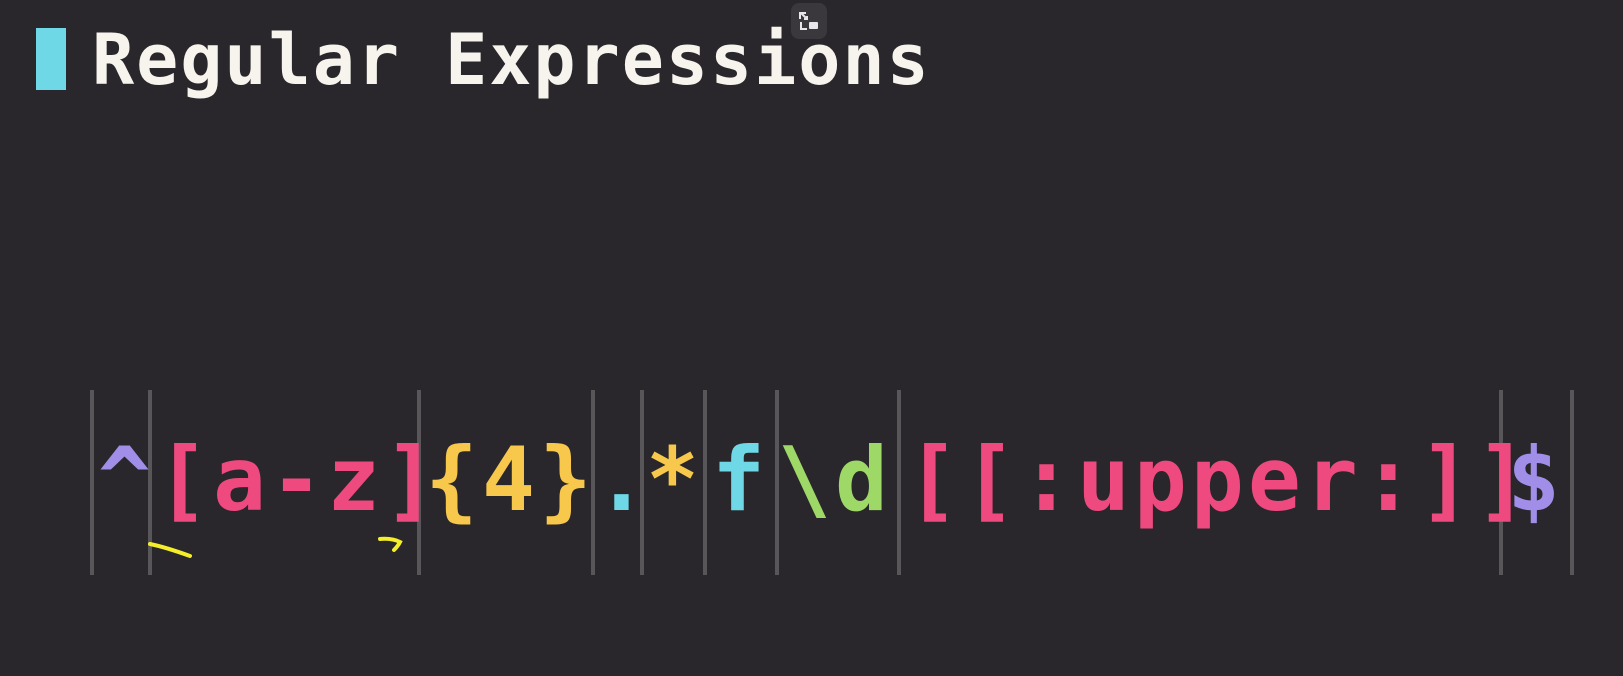  What do you see at coordinates (170, 550) in the screenshot?
I see `pen-mark-start` at bounding box center [170, 550].